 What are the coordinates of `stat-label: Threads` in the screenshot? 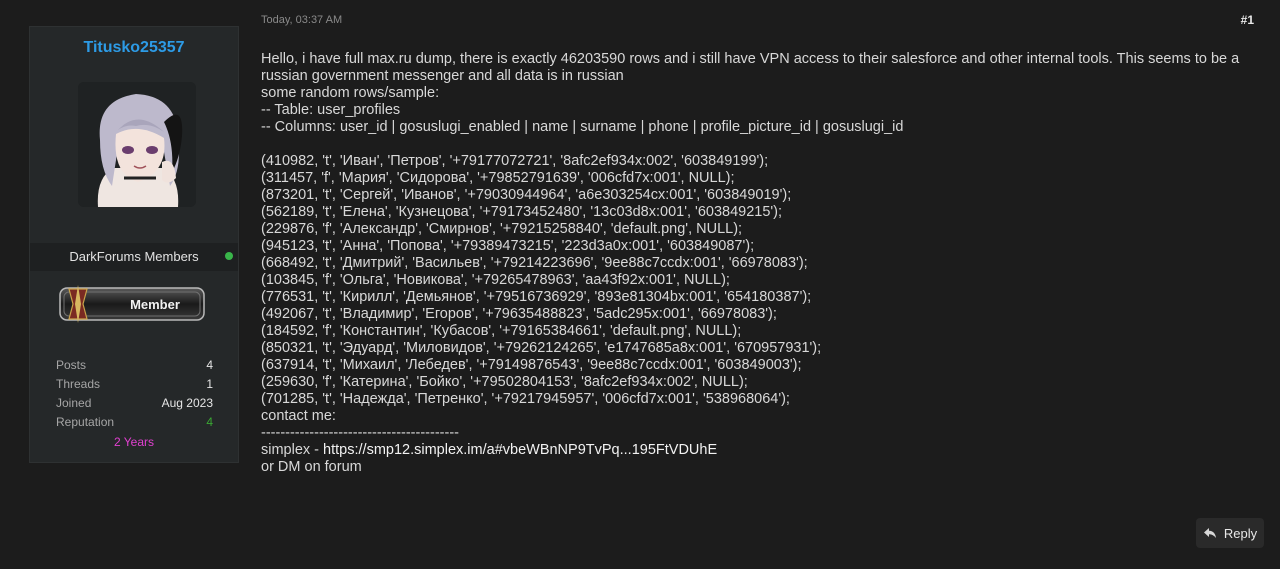 It's located at (78, 384).